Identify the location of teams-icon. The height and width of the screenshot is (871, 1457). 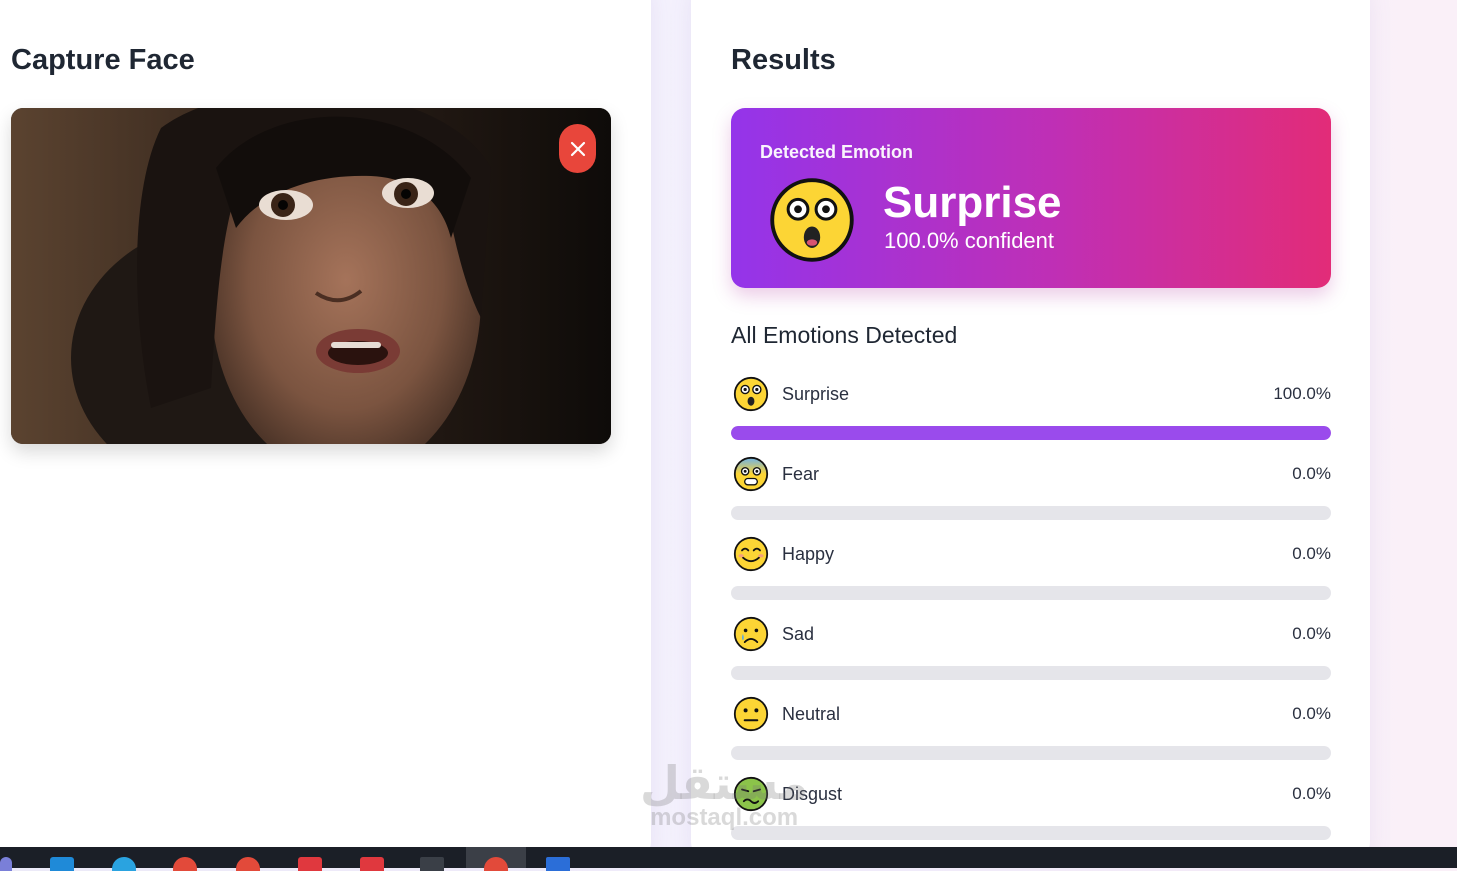
(6, 864).